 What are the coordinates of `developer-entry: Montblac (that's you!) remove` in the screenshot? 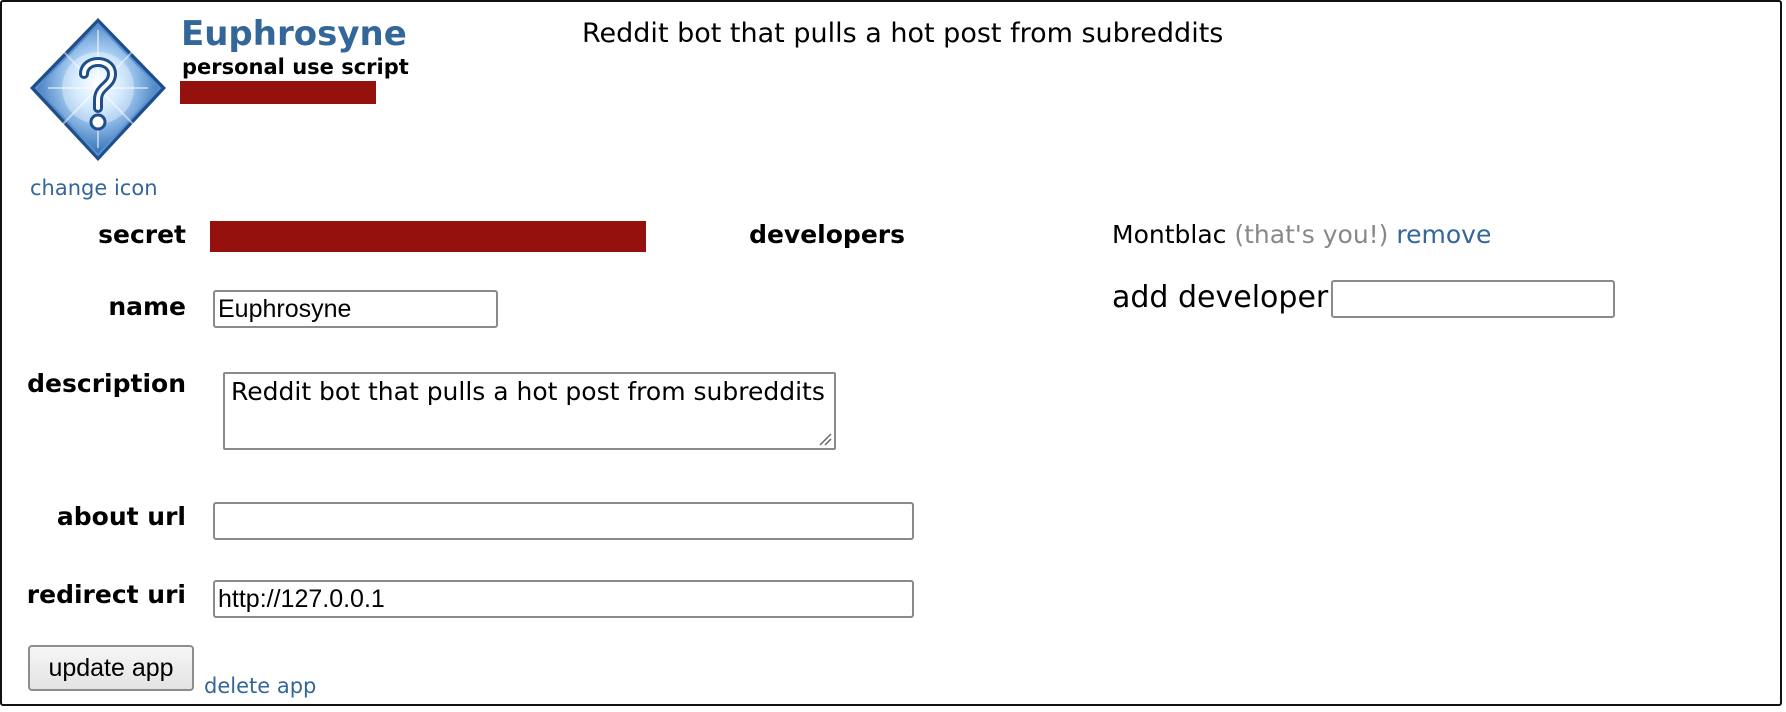 It's located at (1301, 234).